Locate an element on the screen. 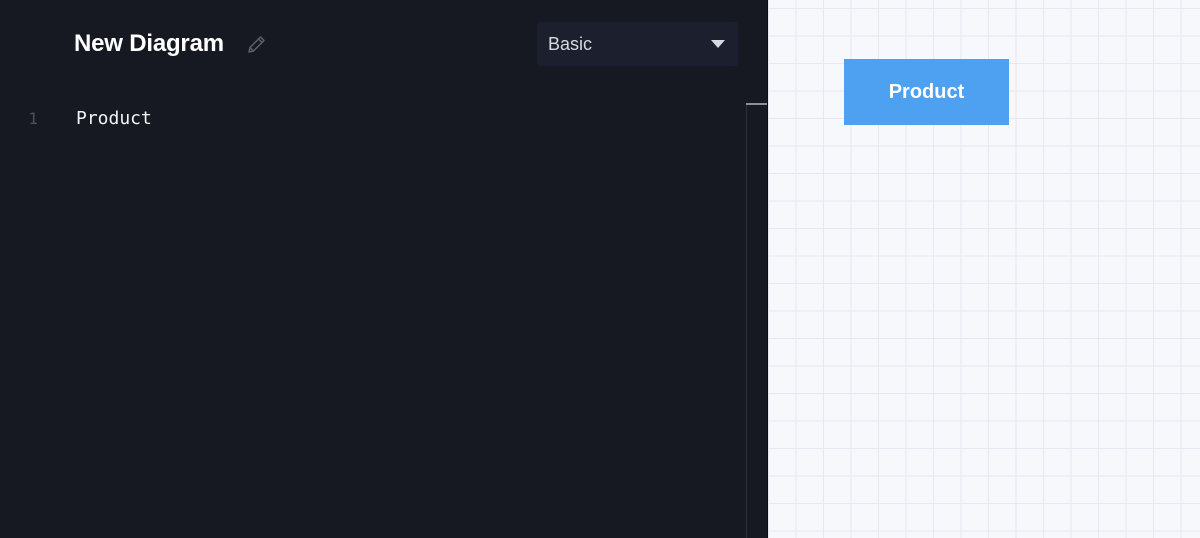 The height and width of the screenshot is (538, 1200). caret-down-icon is located at coordinates (718, 44).